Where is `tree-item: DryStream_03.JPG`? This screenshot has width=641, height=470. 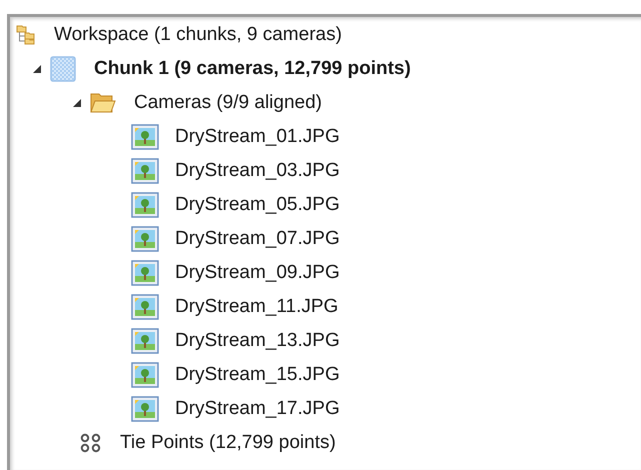 tree-item: DryStream_03.JPG is located at coordinates (257, 171).